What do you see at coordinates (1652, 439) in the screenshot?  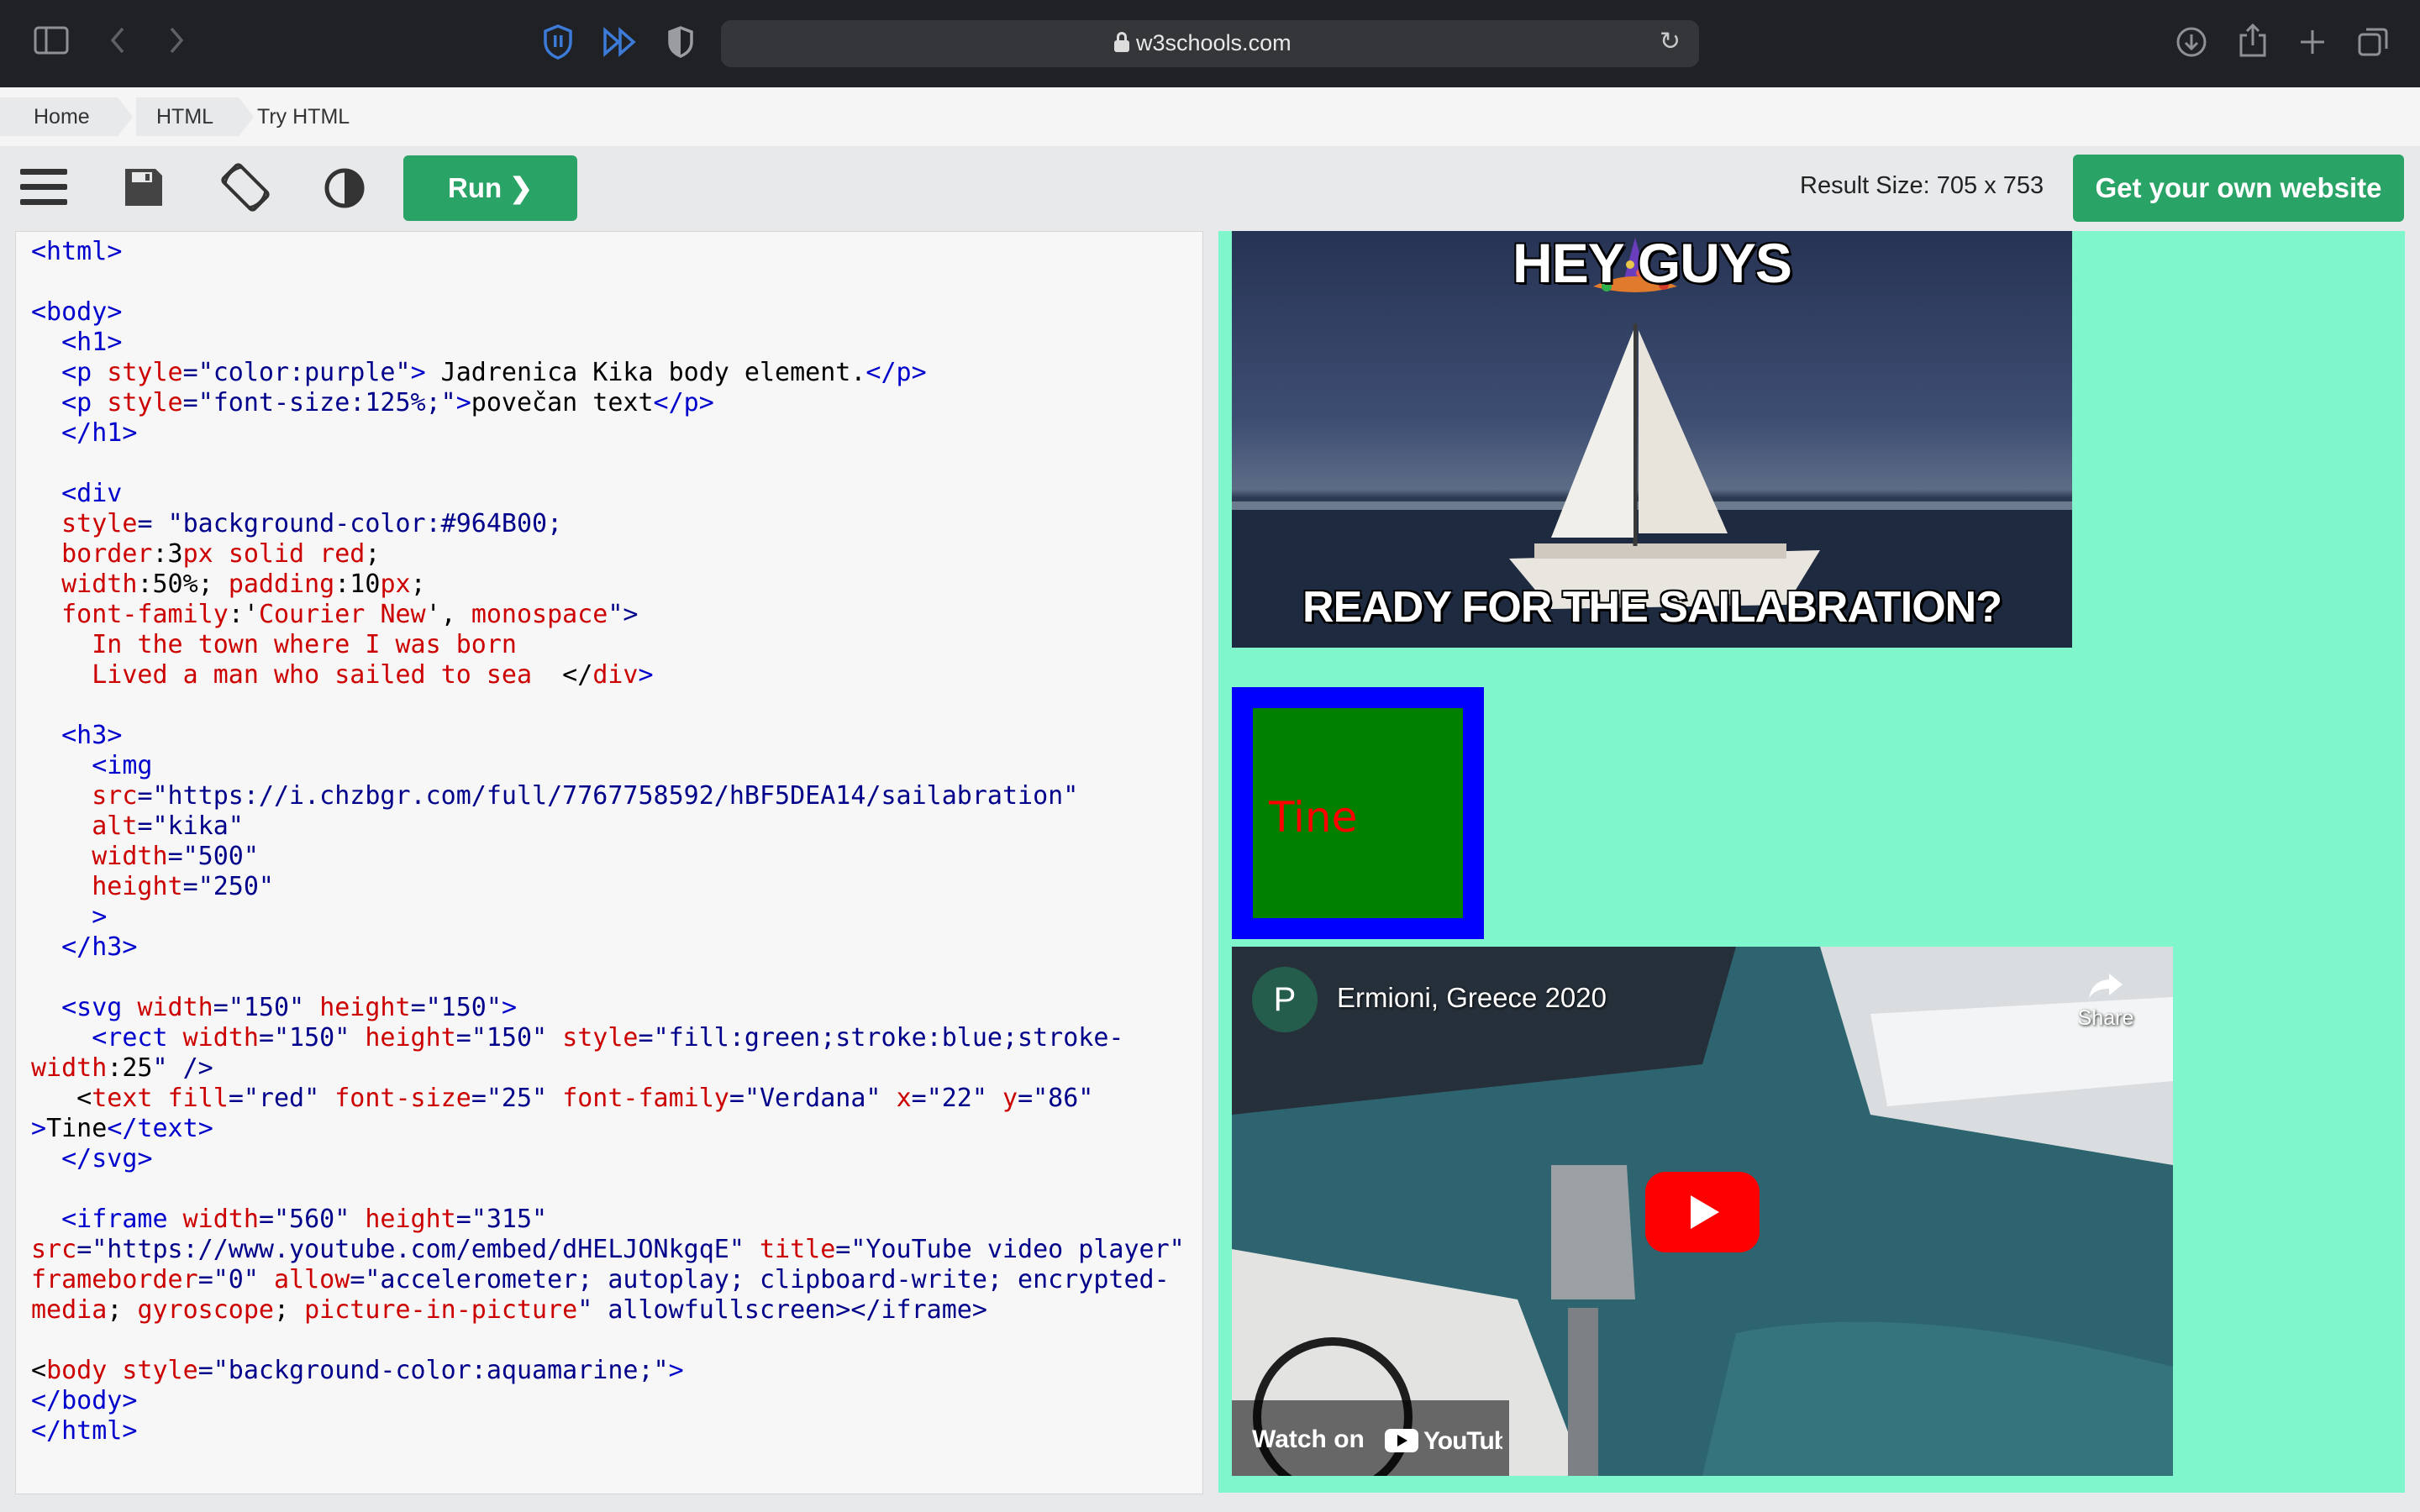 I see `sailabration-image: HEY GUYS READY FOR THE SAILABRATION?` at bounding box center [1652, 439].